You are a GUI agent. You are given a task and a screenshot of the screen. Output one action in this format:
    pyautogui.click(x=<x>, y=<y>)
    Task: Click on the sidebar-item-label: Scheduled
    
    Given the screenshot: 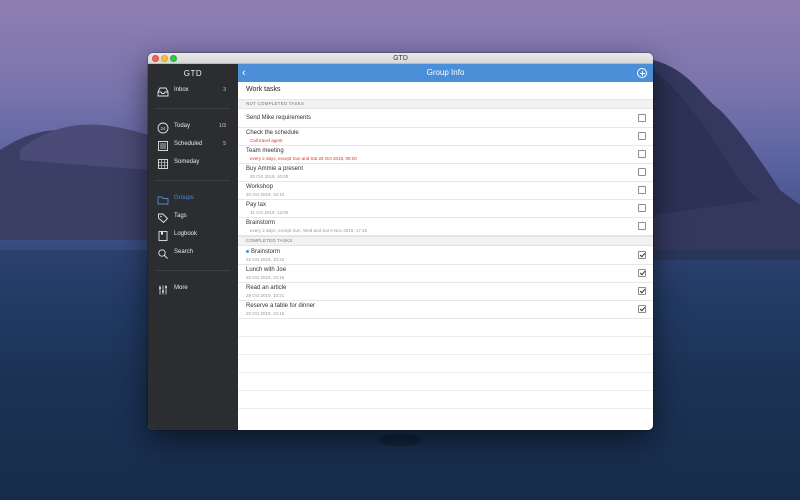 What is the action you would take?
    pyautogui.click(x=188, y=144)
    